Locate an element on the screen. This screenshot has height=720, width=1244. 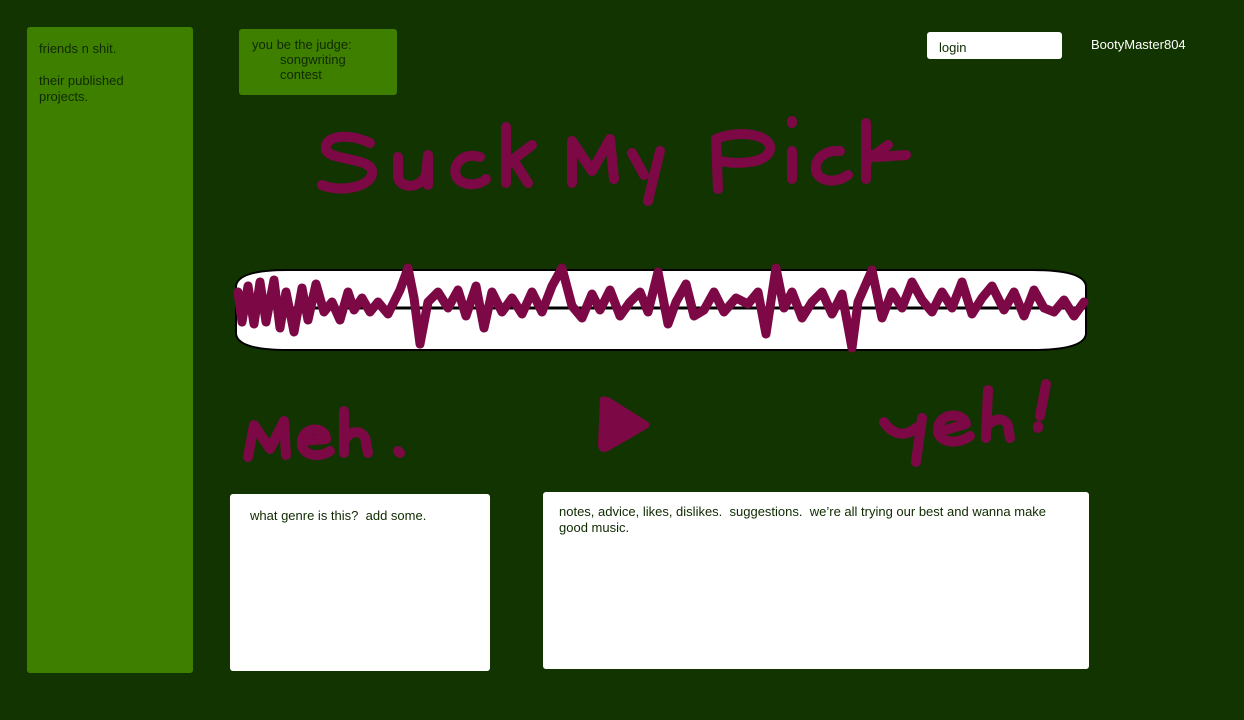
contest-subtitle: songwriting contest is located at coordinates (313, 67).